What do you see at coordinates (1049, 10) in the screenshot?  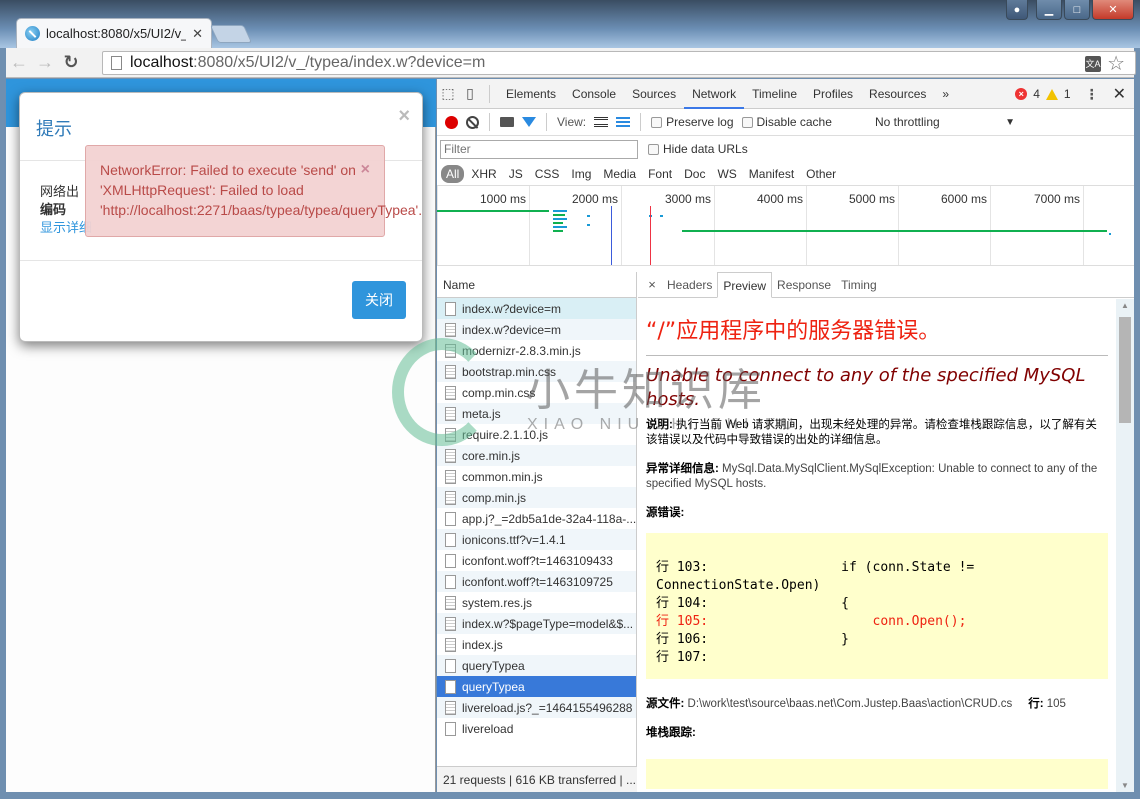 I see `minimize-button: ▁` at bounding box center [1049, 10].